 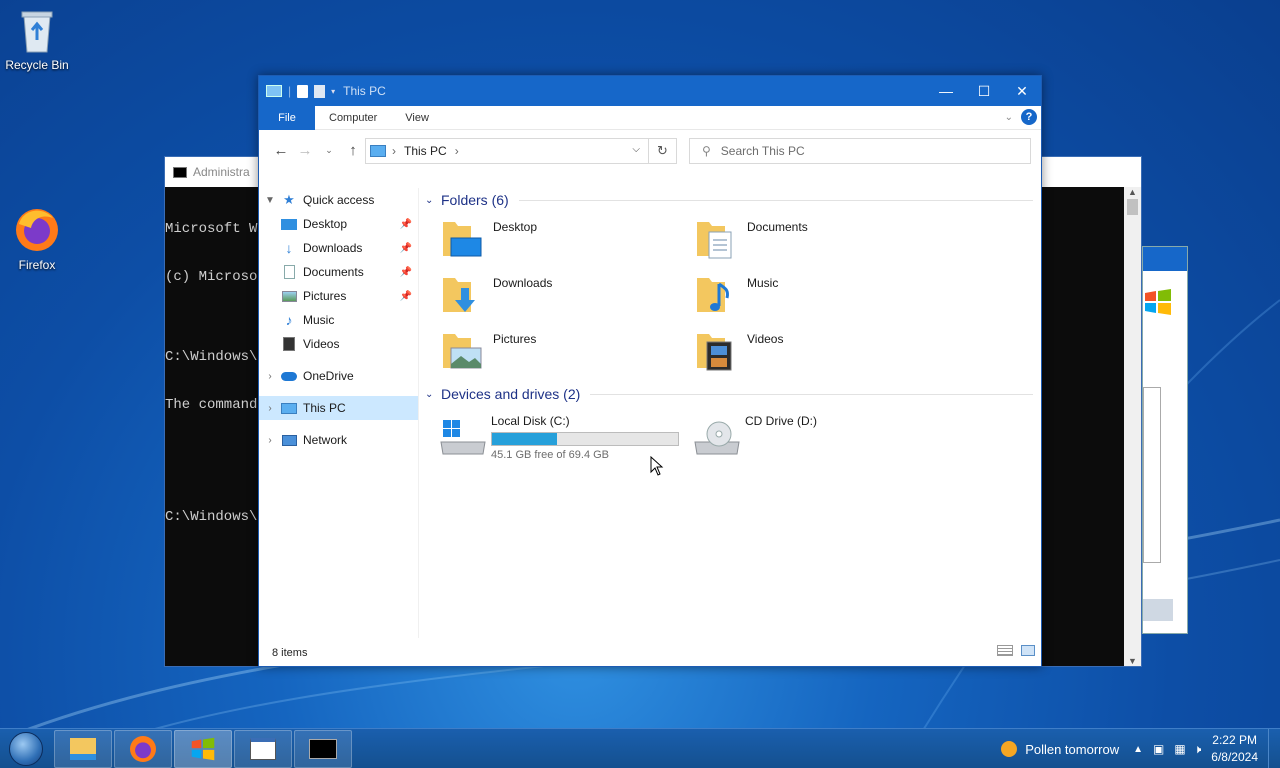 What do you see at coordinates (662, 151) in the screenshot?
I see `refresh-button: ↻` at bounding box center [662, 151].